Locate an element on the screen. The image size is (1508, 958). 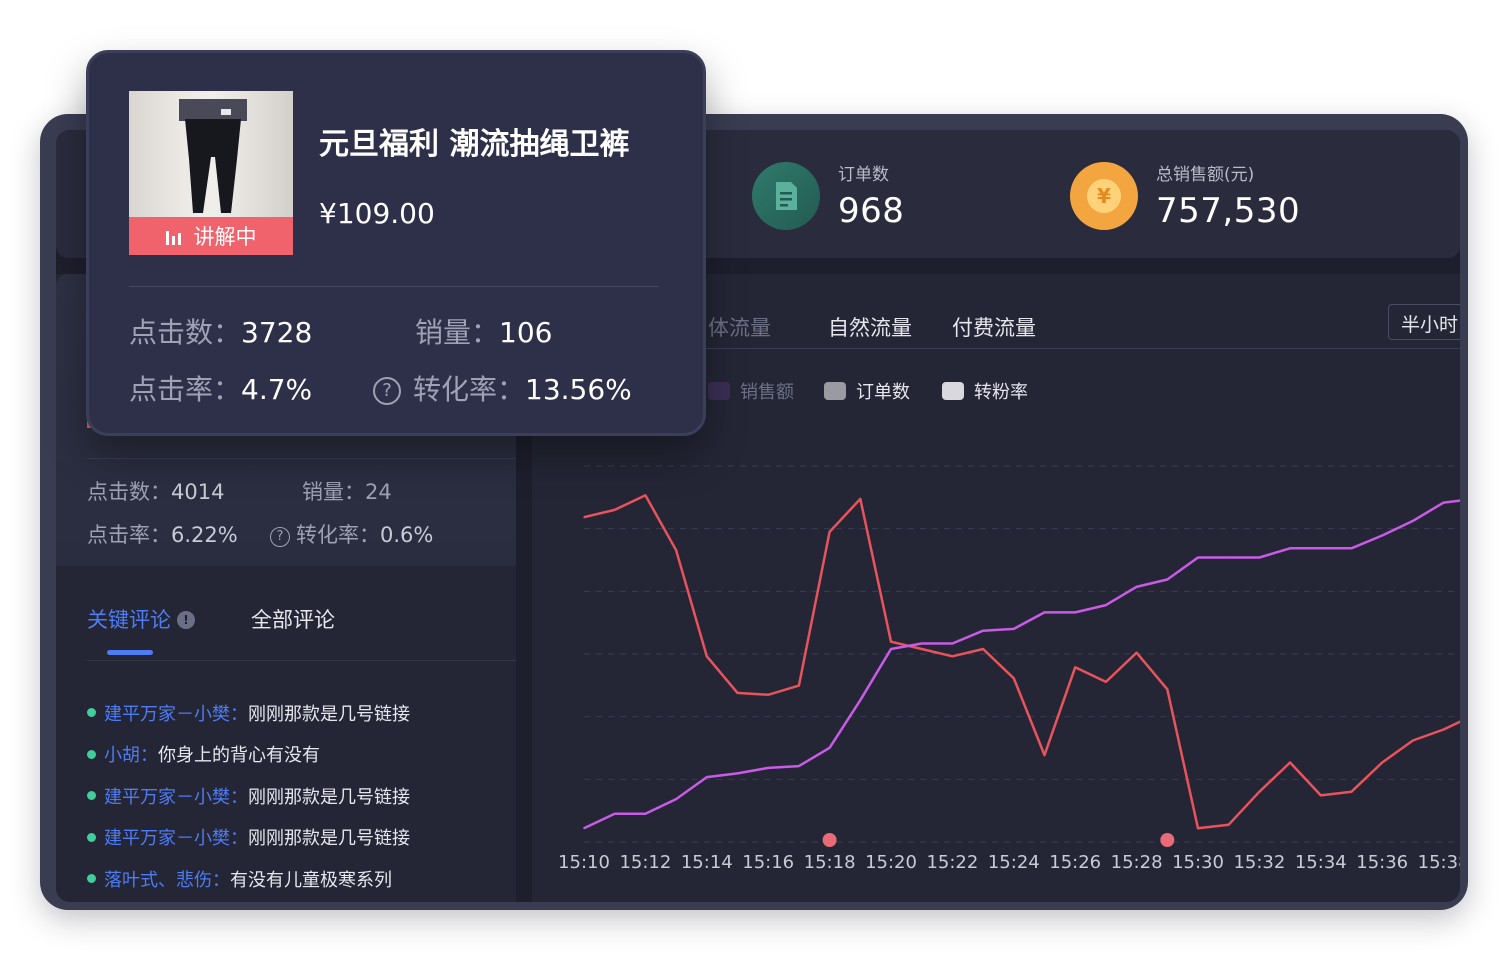
sales-metric: 销量：24 is located at coordinates (347, 491).